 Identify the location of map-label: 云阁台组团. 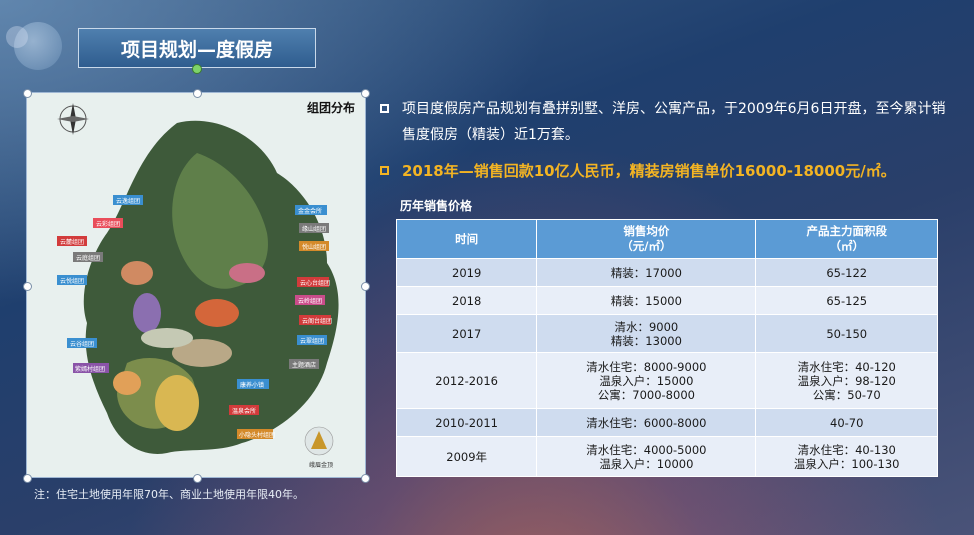
(317, 321).